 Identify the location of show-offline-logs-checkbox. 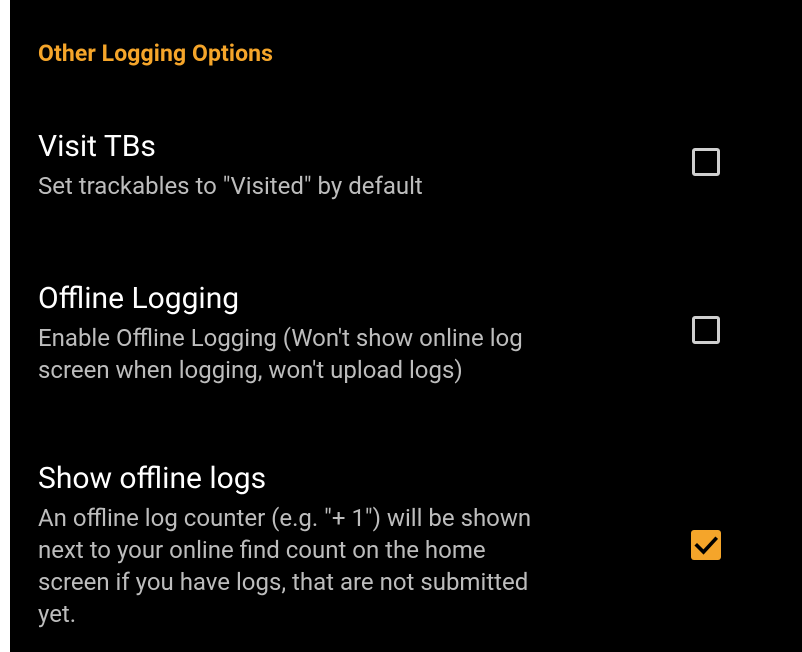
(706, 545).